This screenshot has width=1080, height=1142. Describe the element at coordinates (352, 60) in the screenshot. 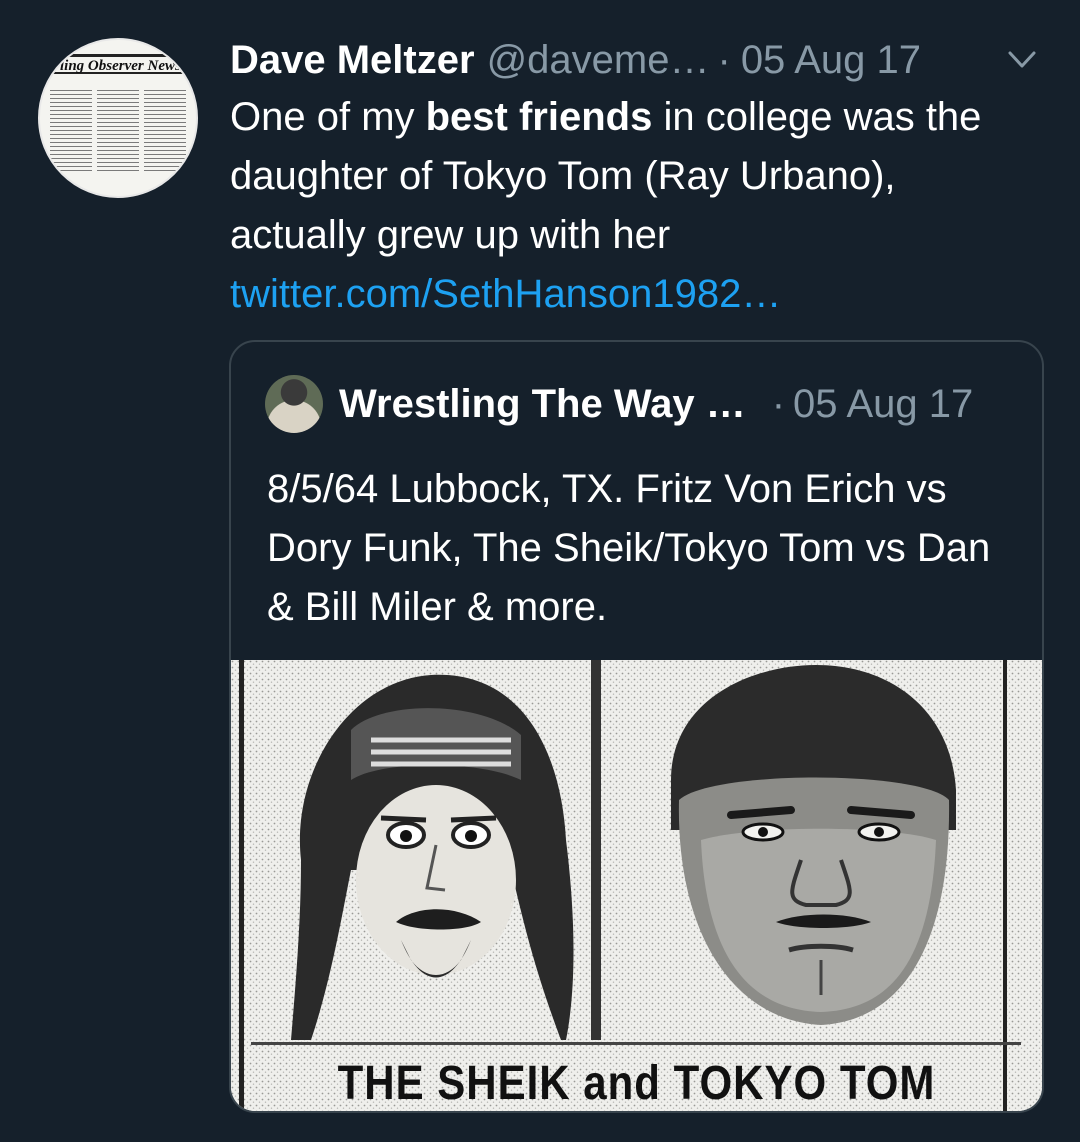

I see `author-name: Dave Meltzer` at that location.